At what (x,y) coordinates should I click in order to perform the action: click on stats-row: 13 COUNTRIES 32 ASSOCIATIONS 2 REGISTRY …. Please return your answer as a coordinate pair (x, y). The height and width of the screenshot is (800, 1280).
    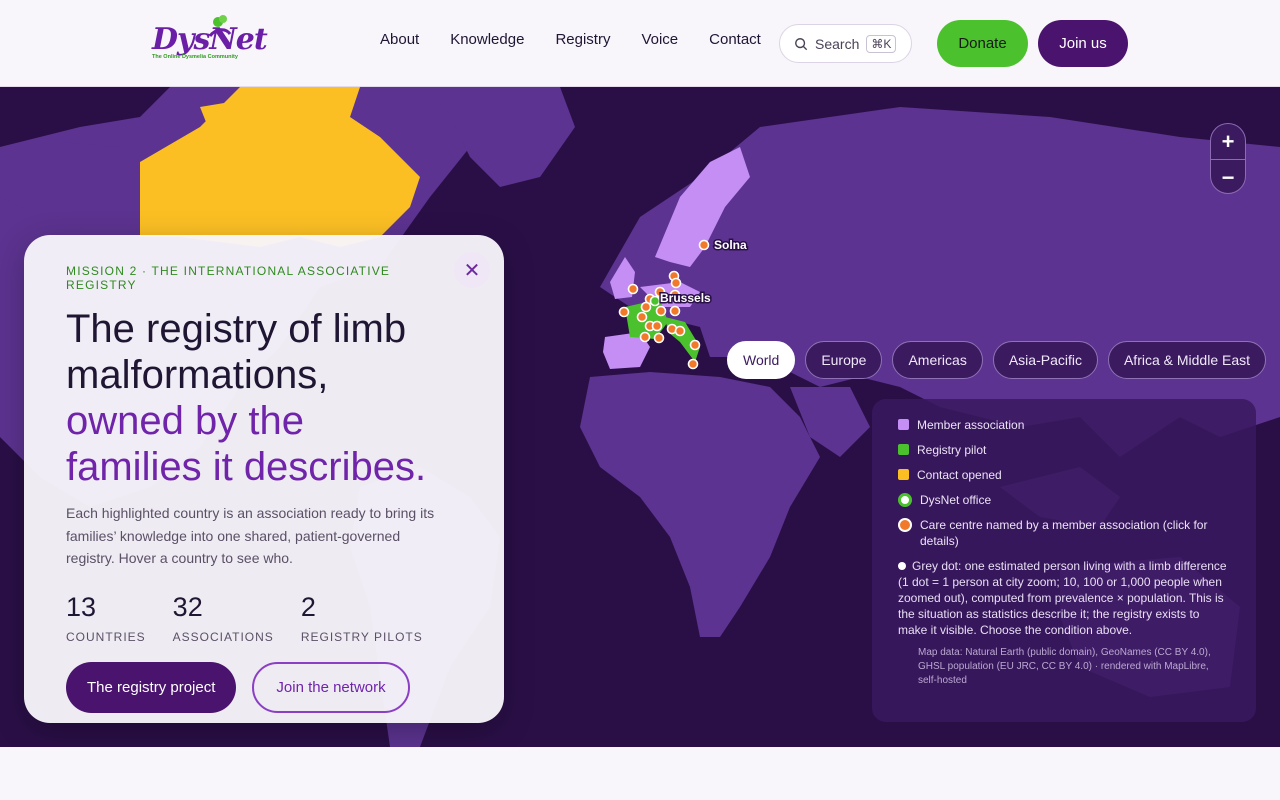
    Looking at the image, I should click on (264, 618).